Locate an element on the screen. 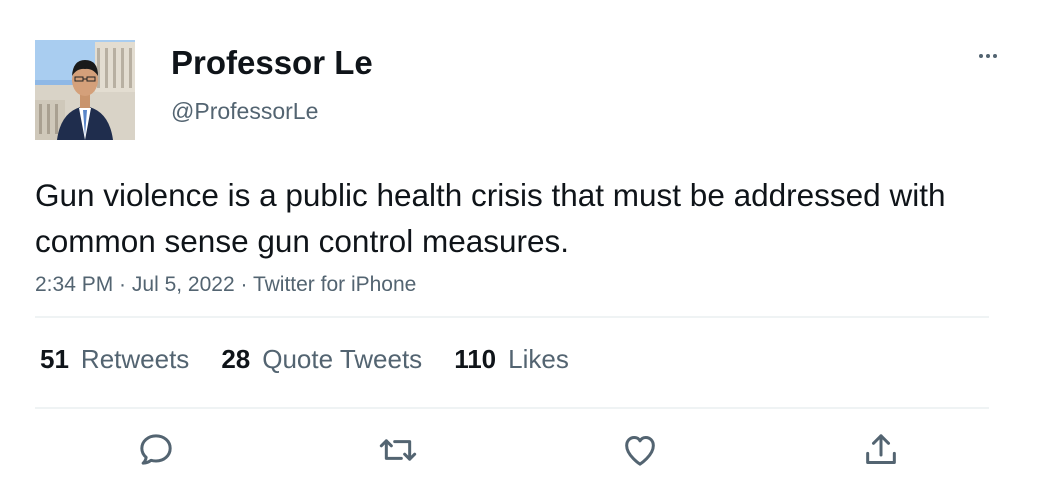 The width and height of the screenshot is (1050, 480). likes-count: 110 is located at coordinates (475, 359).